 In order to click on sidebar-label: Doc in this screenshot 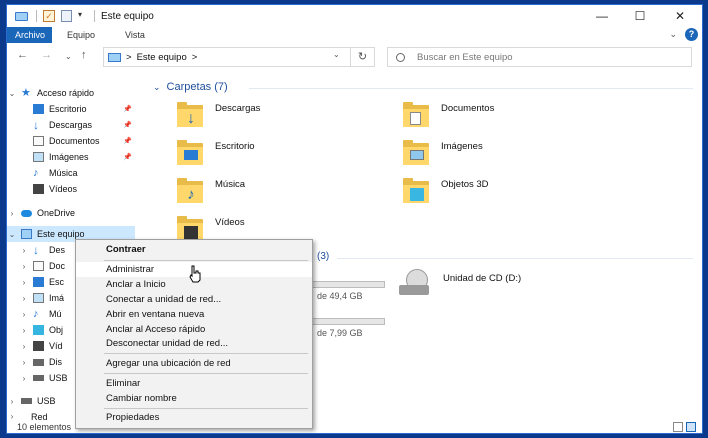, I will do `click(57, 266)`.